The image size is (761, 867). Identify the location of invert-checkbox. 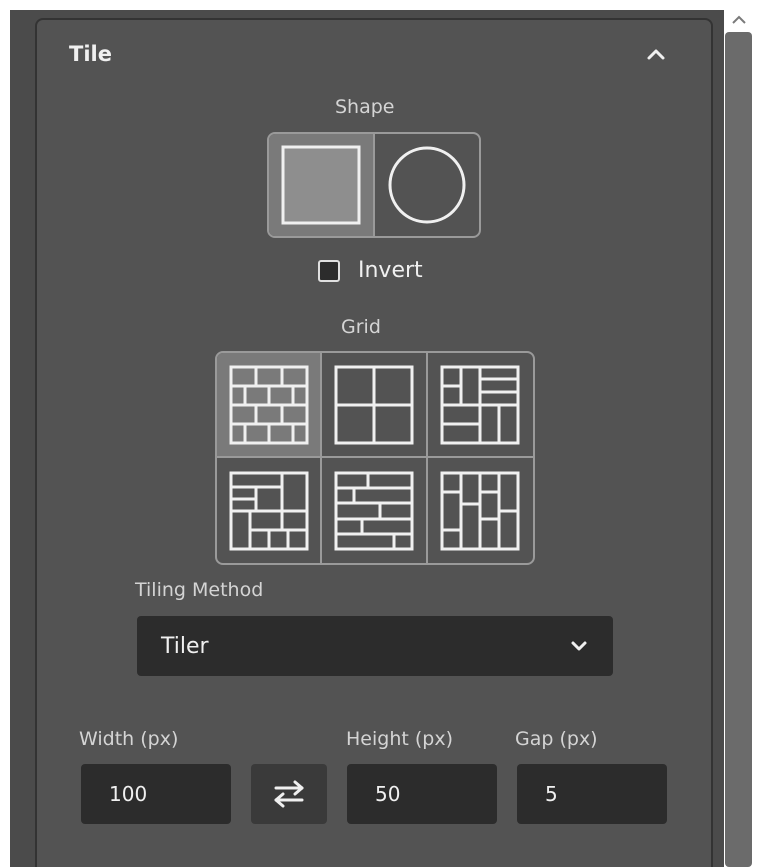
(329, 270).